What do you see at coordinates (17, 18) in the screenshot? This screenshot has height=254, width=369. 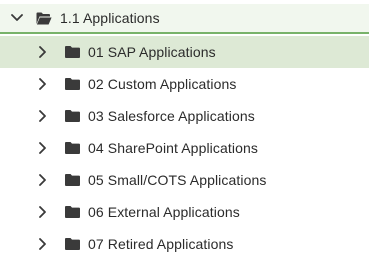 I see `chevron-down-icon` at bounding box center [17, 18].